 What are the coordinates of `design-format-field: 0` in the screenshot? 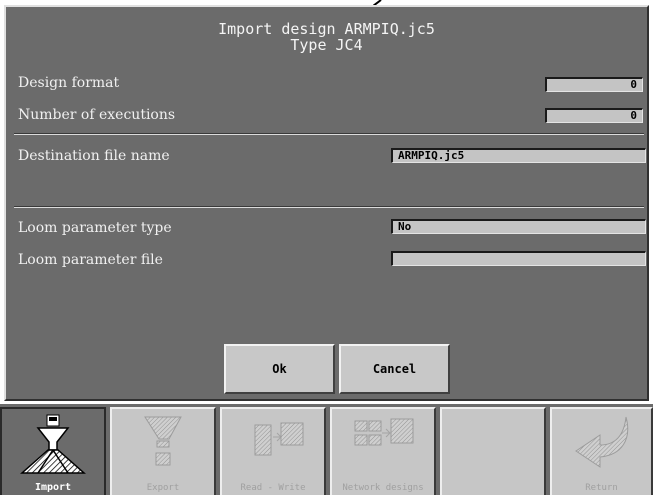 It's located at (594, 84).